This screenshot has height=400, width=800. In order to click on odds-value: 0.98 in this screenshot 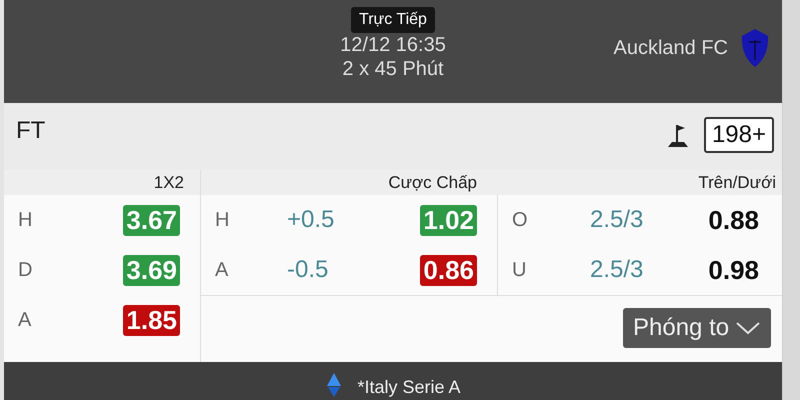, I will do `click(733, 270)`.